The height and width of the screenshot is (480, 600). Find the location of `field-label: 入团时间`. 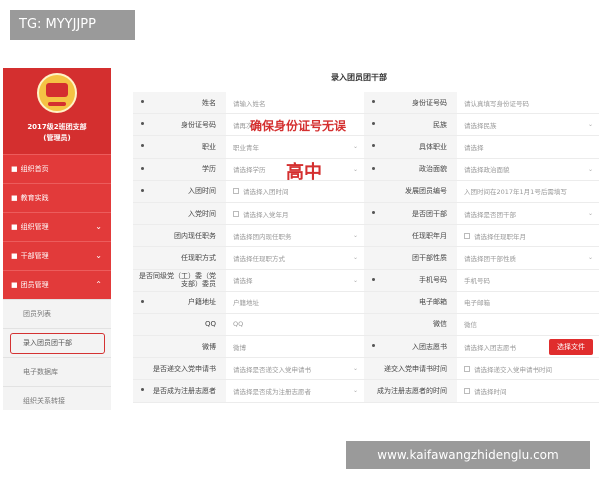

field-label: 入团时间 is located at coordinates (179, 191).